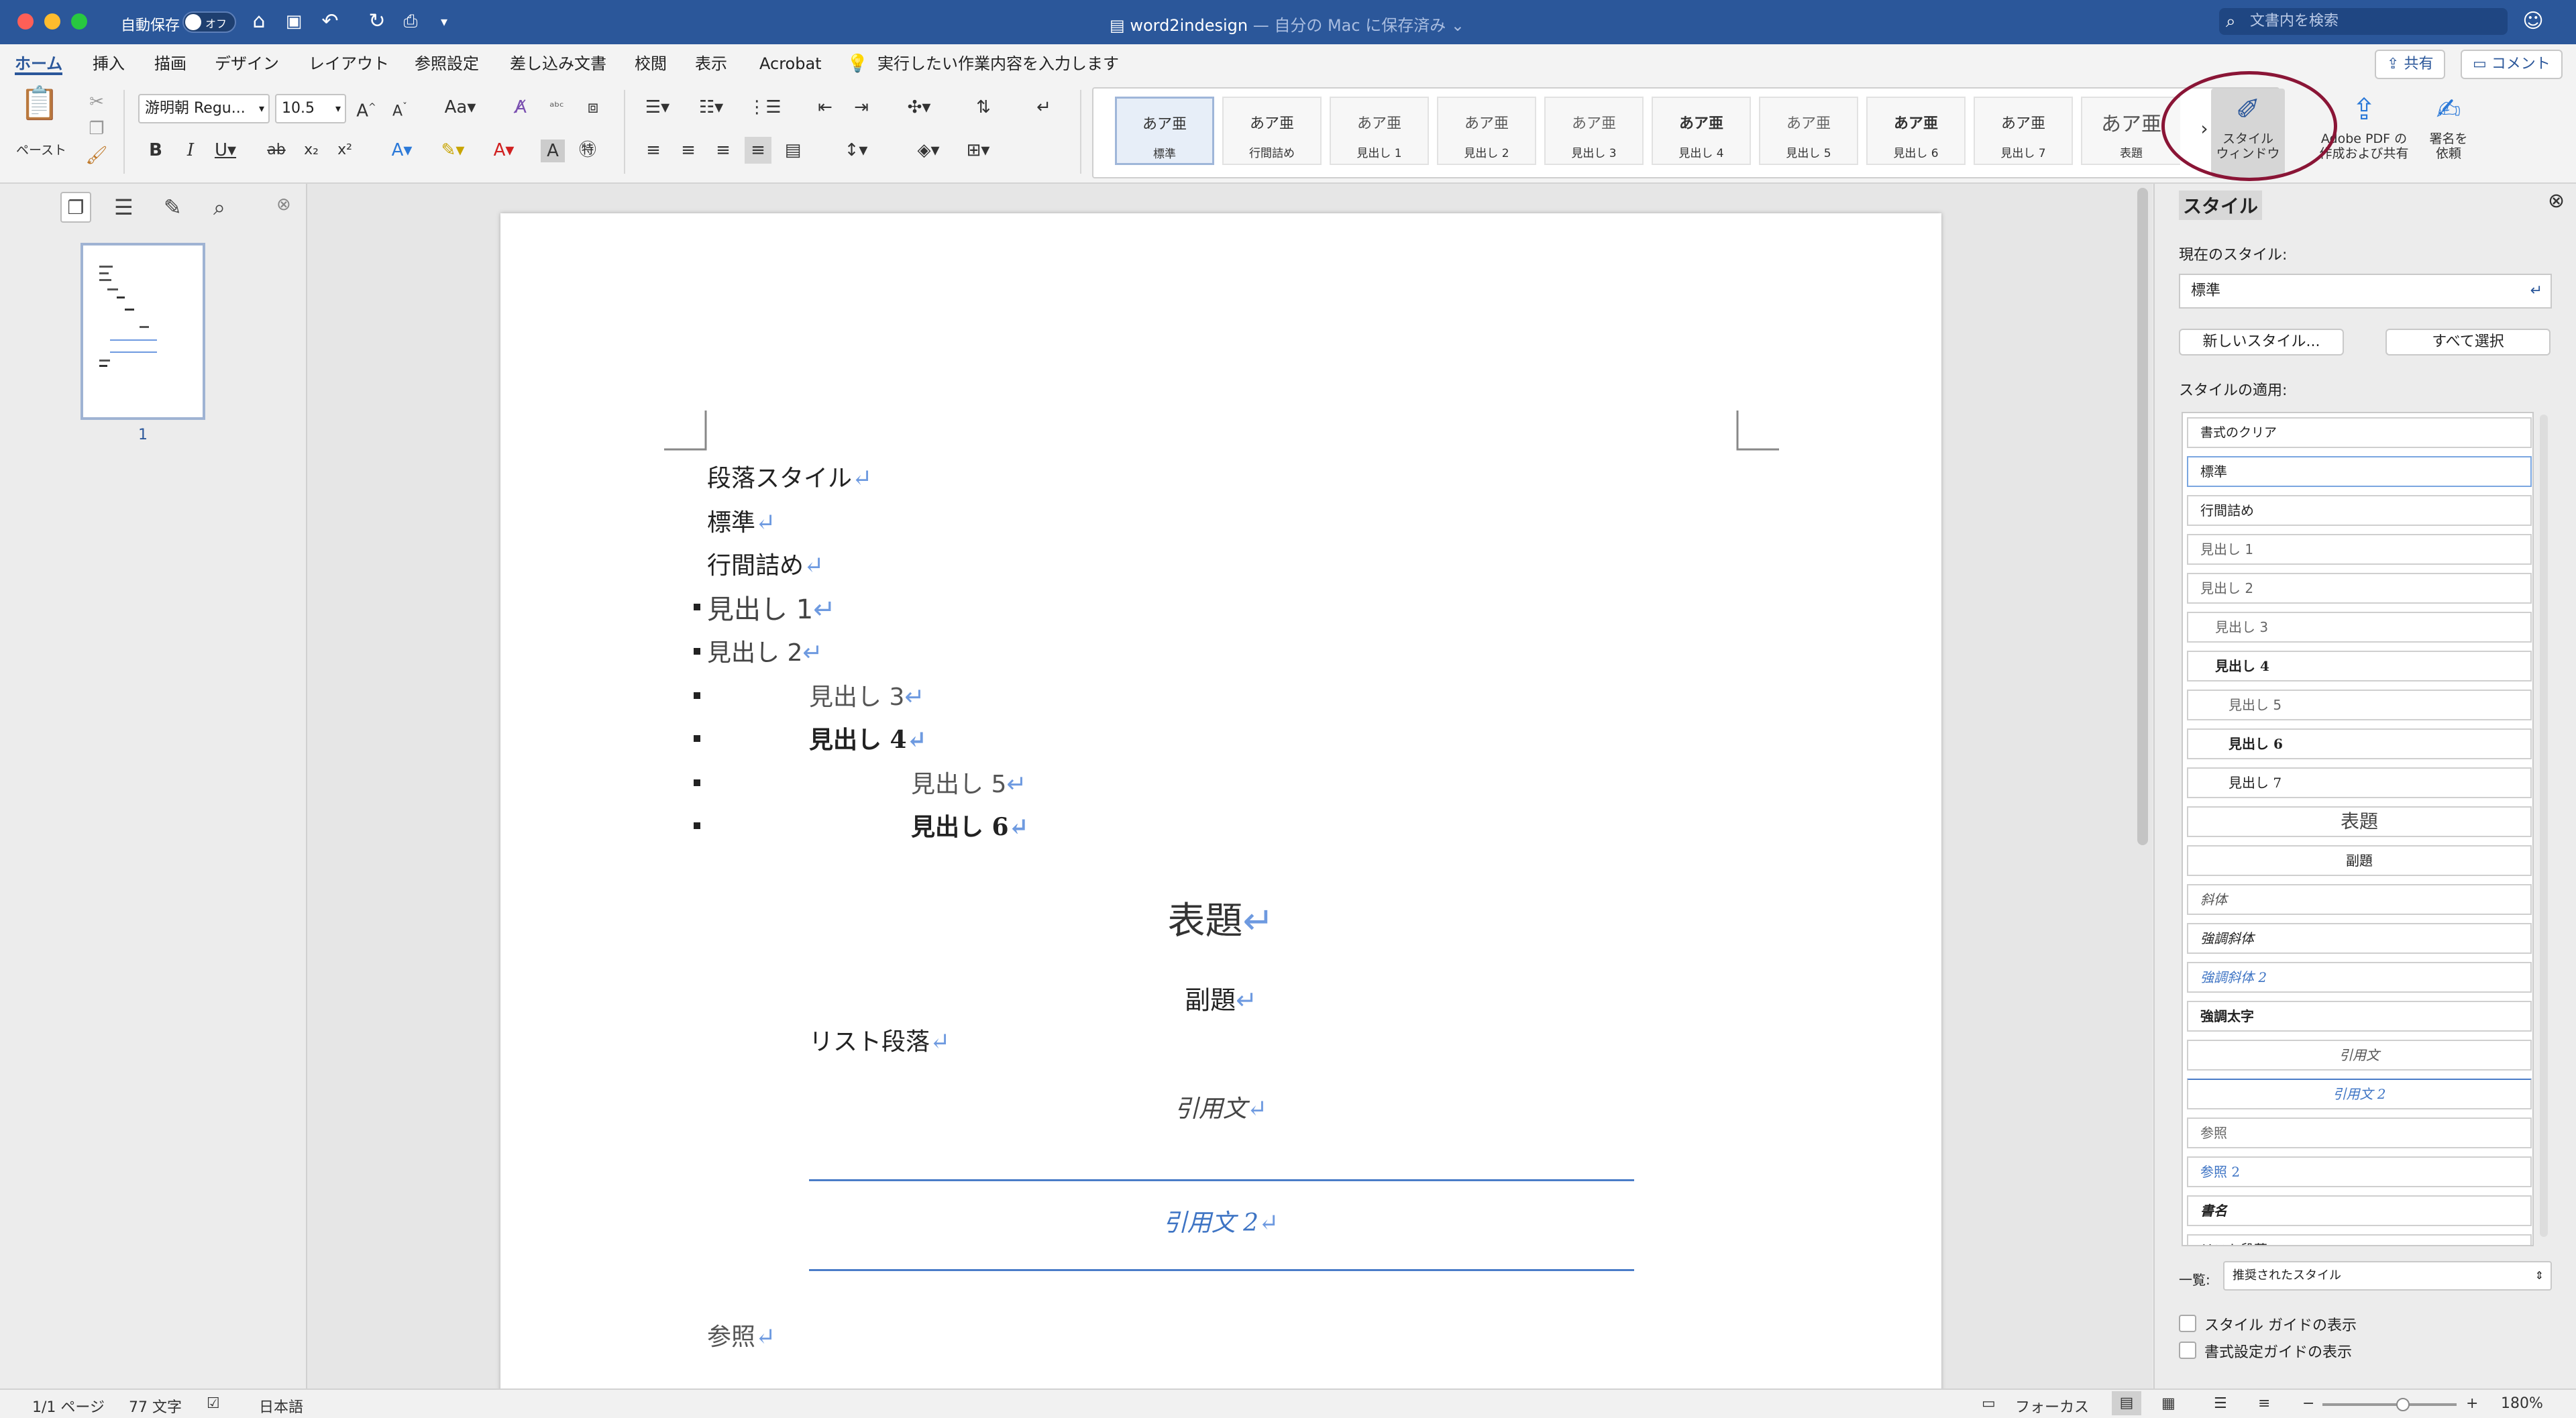 The width and height of the screenshot is (2576, 1418). Describe the element at coordinates (142, 331) in the screenshot. I see `page-thumbnail` at that location.